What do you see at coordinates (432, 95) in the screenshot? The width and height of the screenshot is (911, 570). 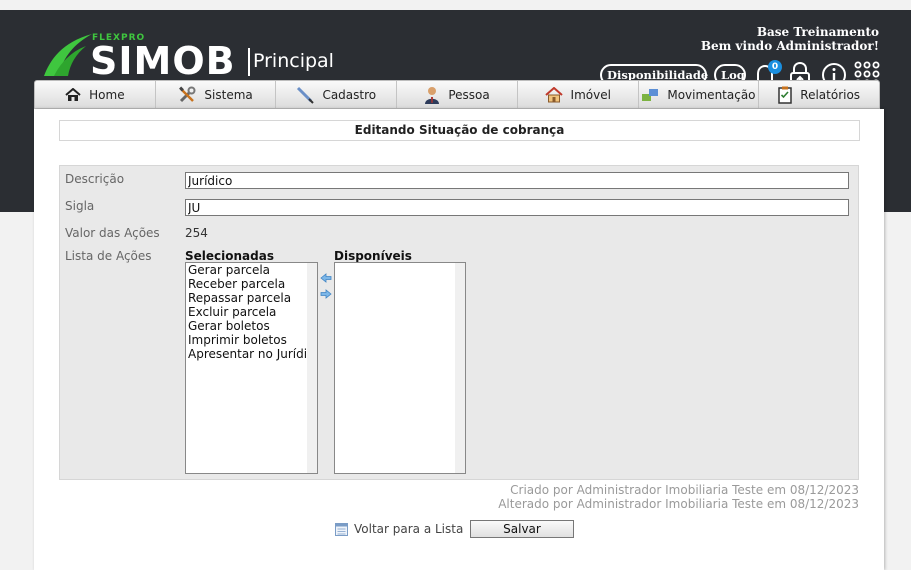 I see `person-icon` at bounding box center [432, 95].